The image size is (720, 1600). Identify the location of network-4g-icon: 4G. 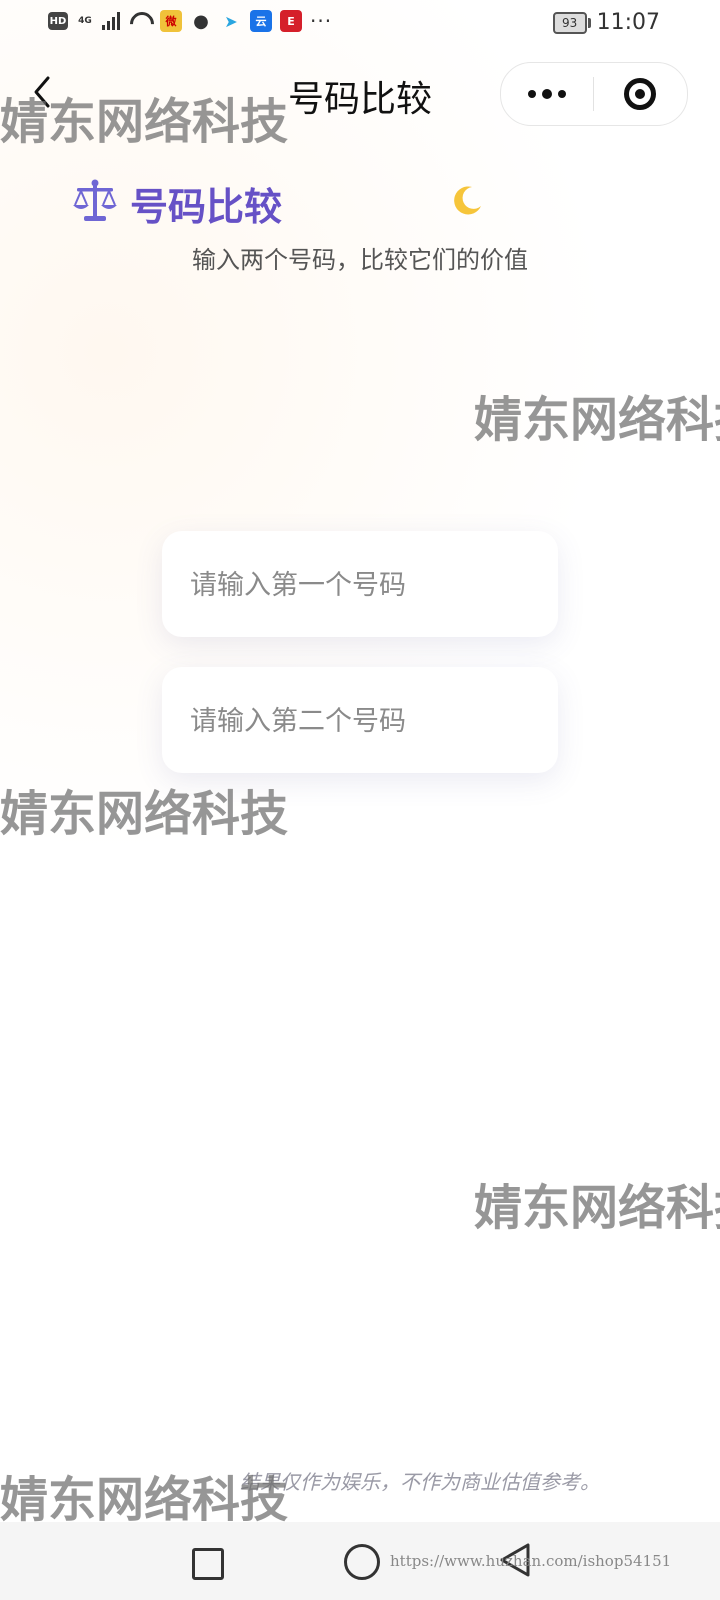
(85, 20).